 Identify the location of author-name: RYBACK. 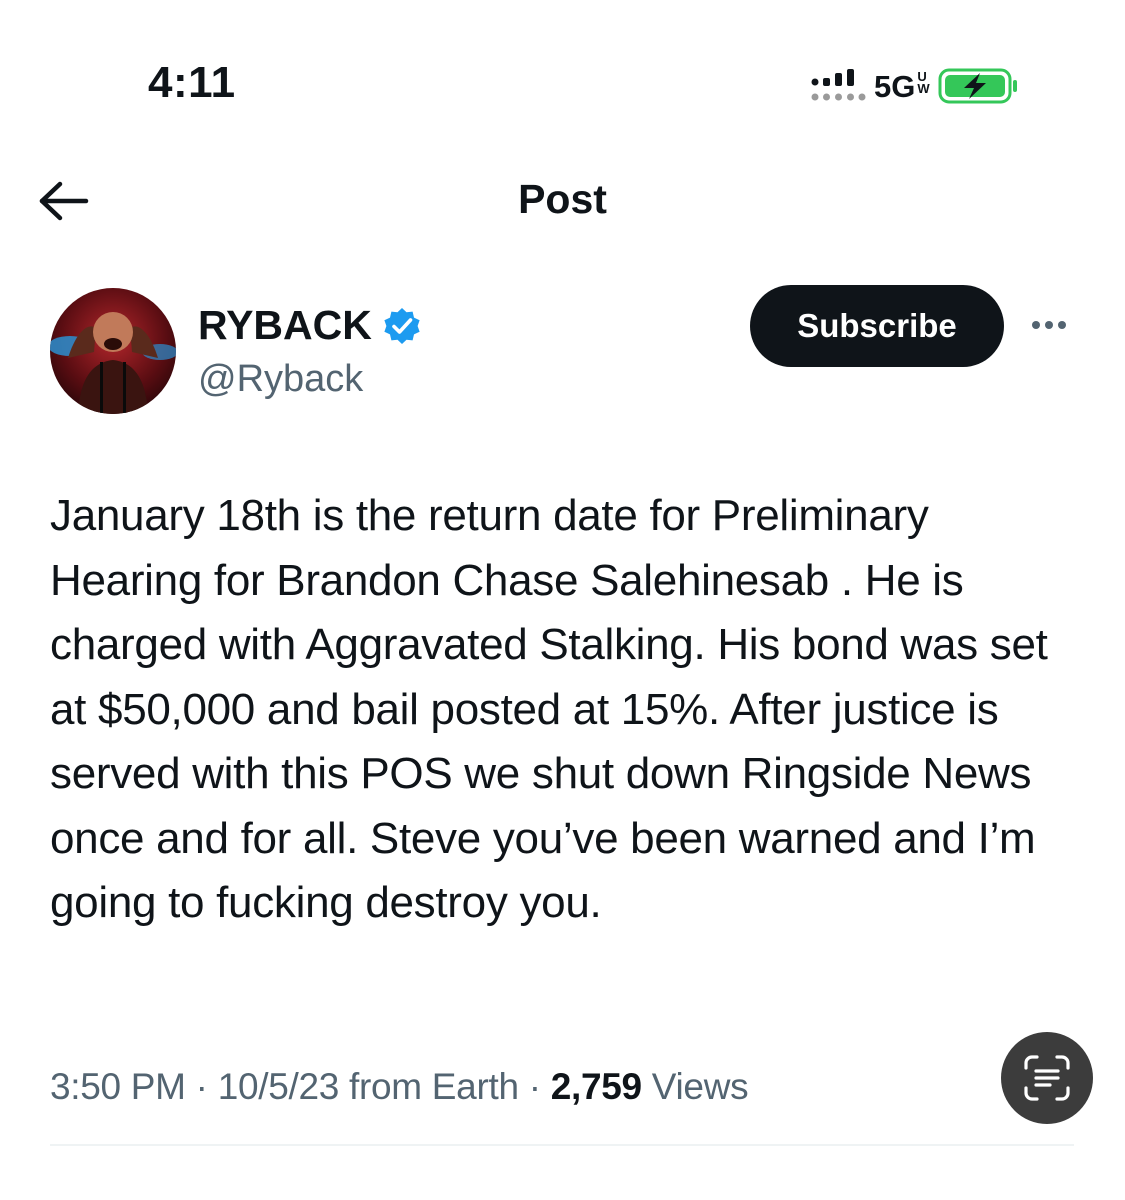
(310, 325).